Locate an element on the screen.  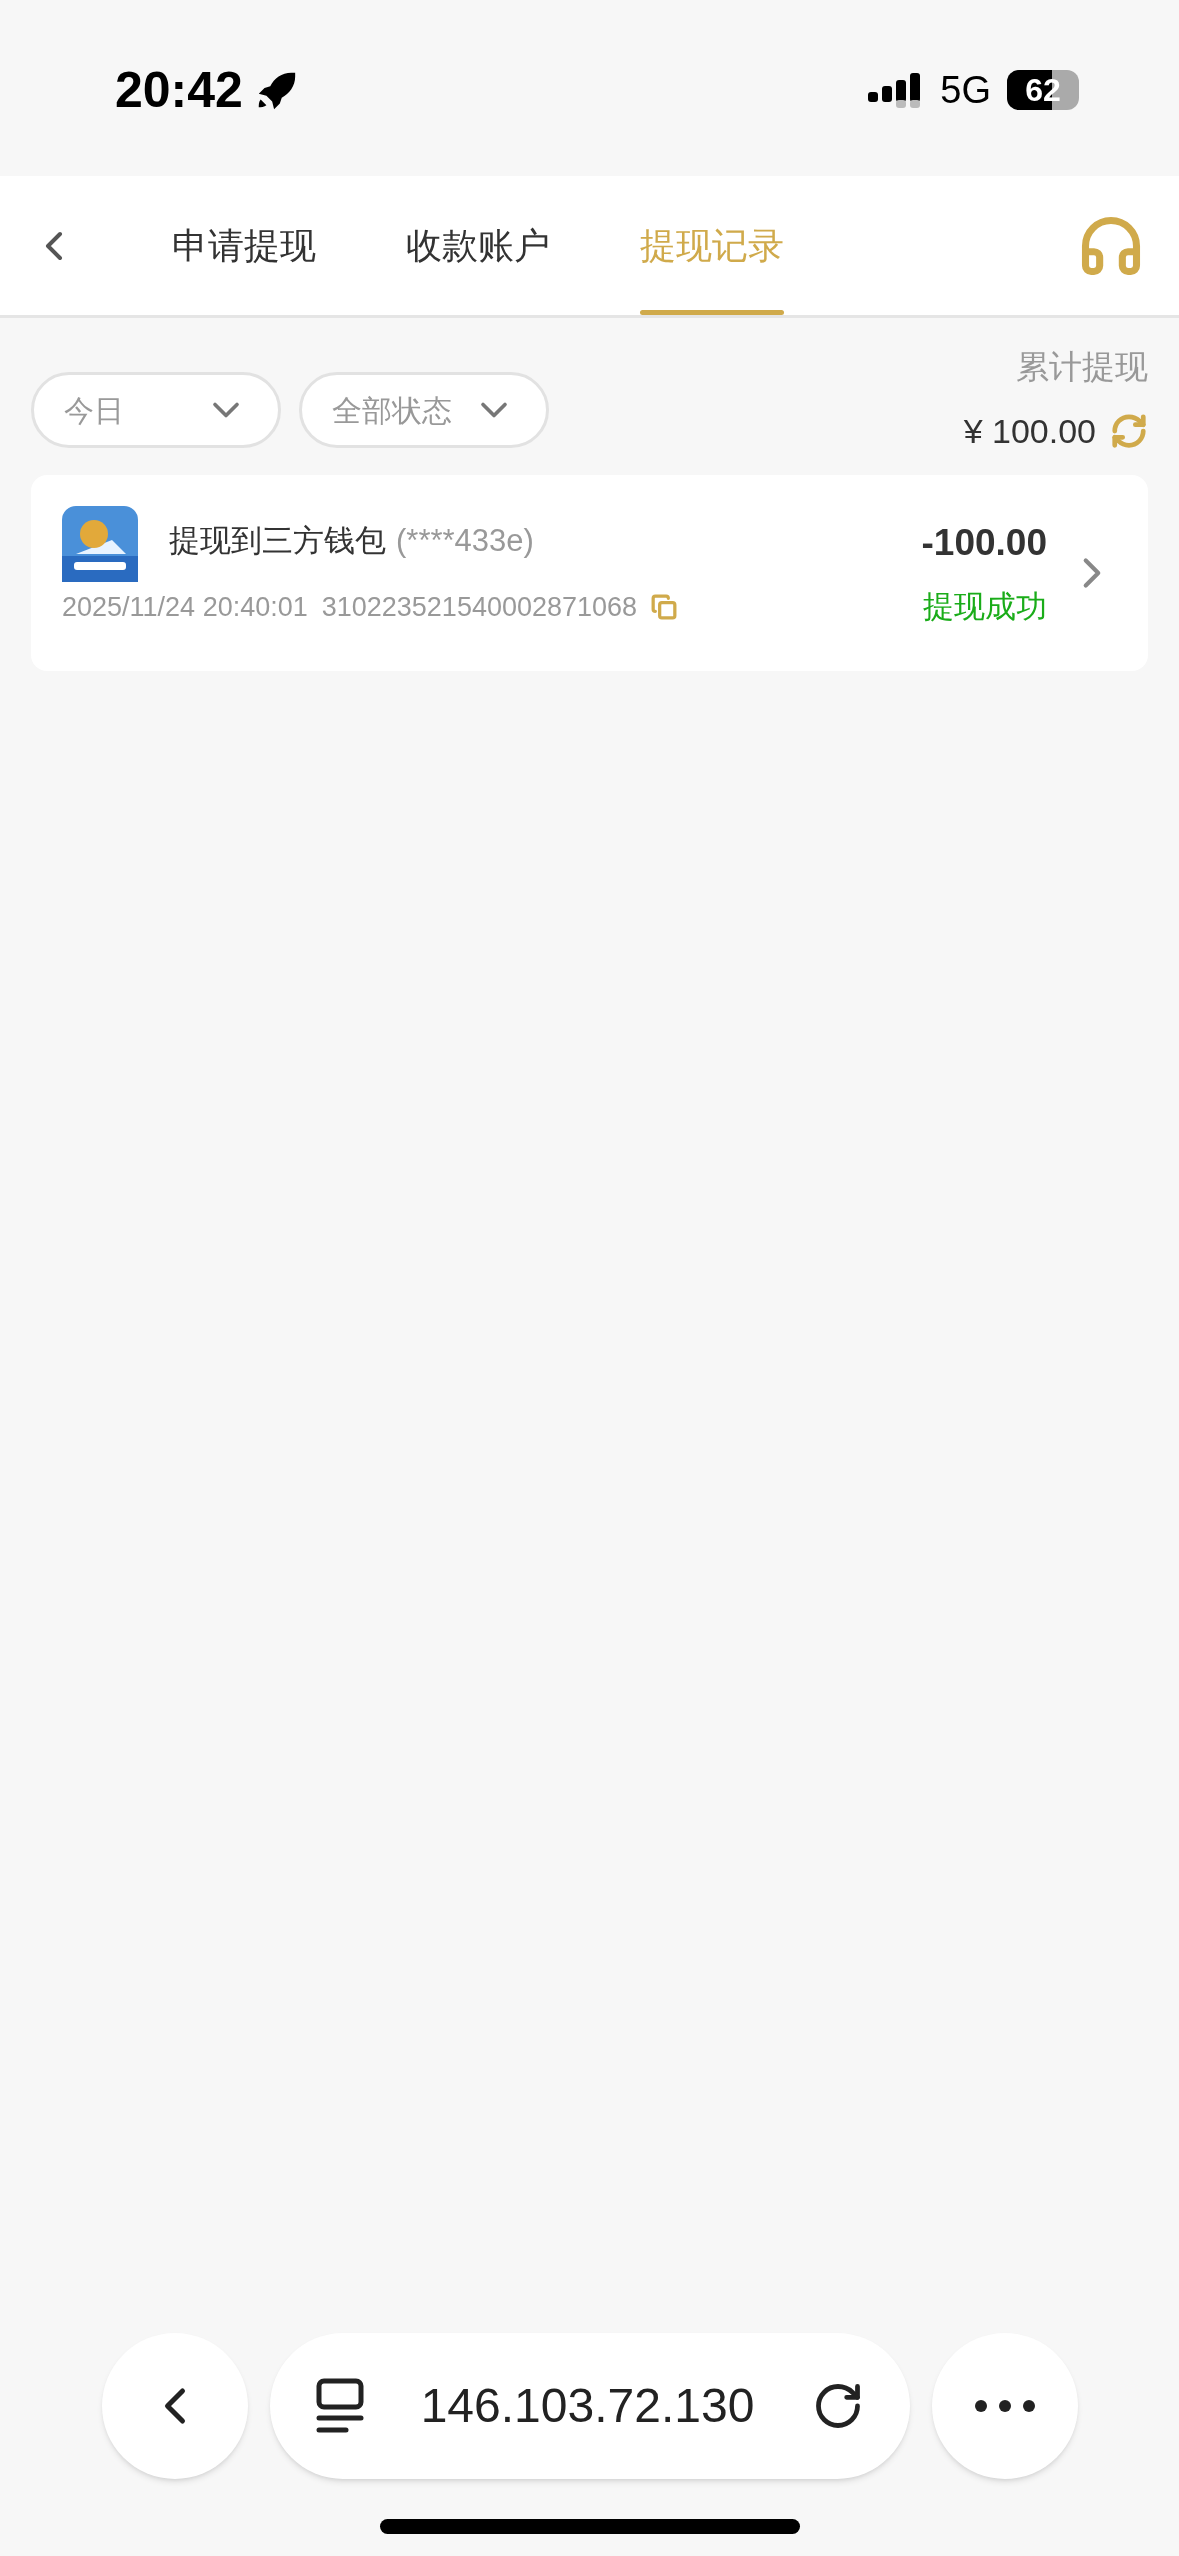
total-label: 累计提现 is located at coordinates (1082, 367).